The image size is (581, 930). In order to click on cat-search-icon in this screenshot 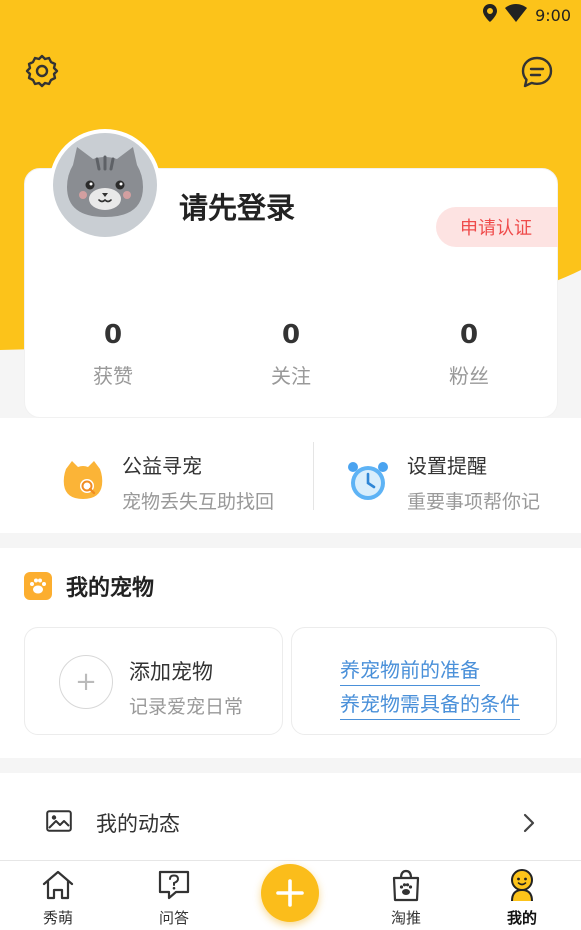, I will do `click(83, 482)`.